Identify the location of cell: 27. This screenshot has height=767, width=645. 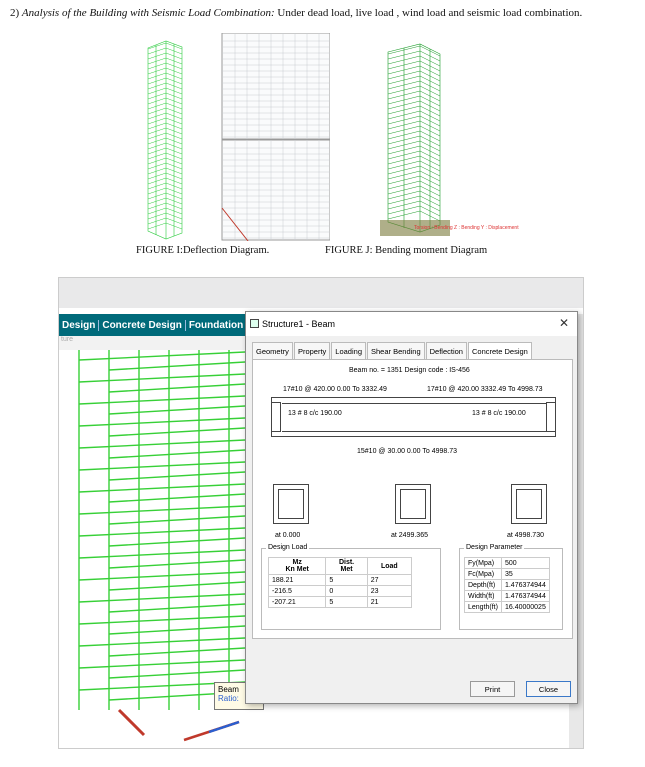
(389, 580).